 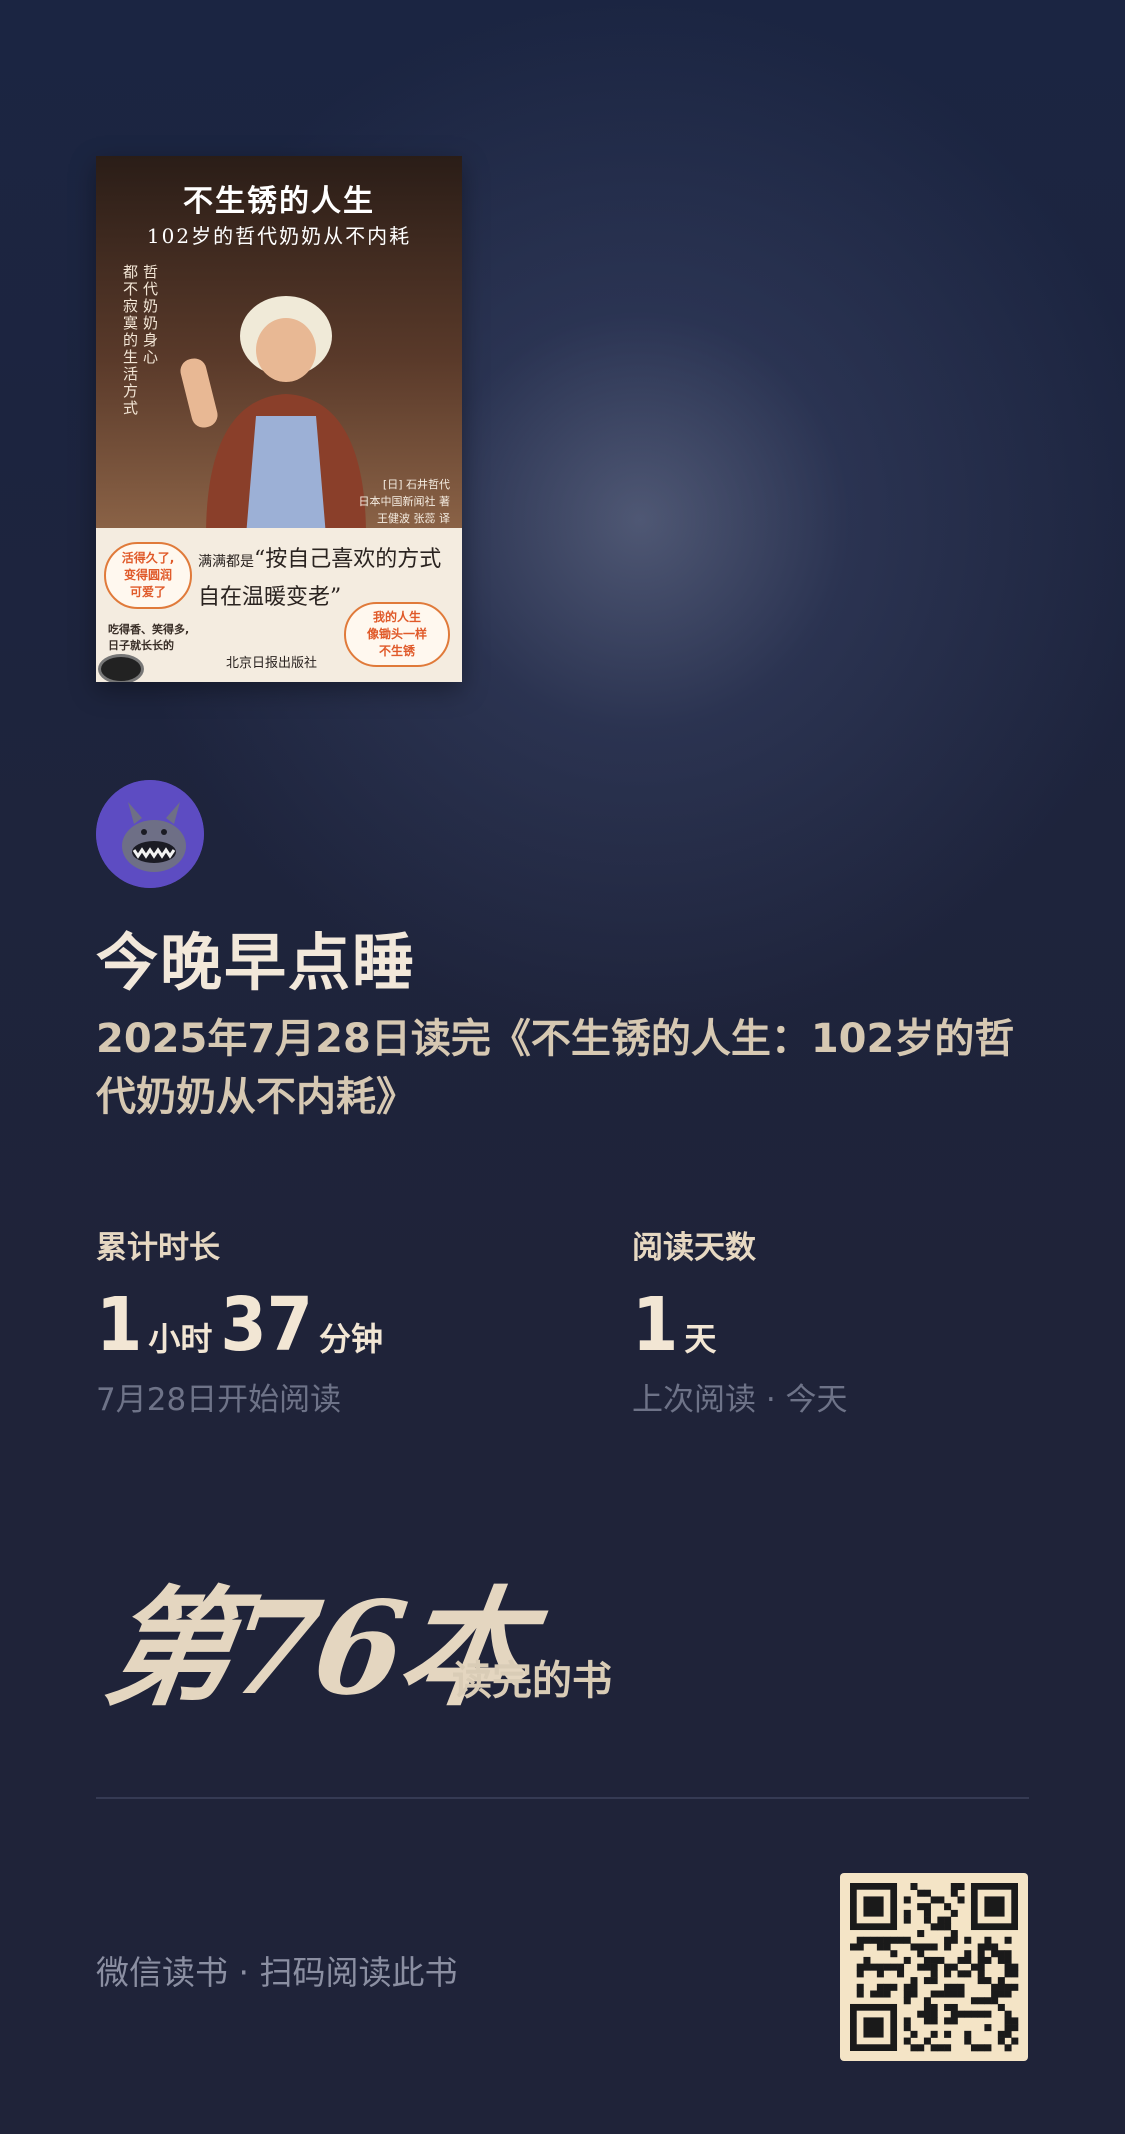 I want to click on qr-code-pattern, so click(x=934, y=1967).